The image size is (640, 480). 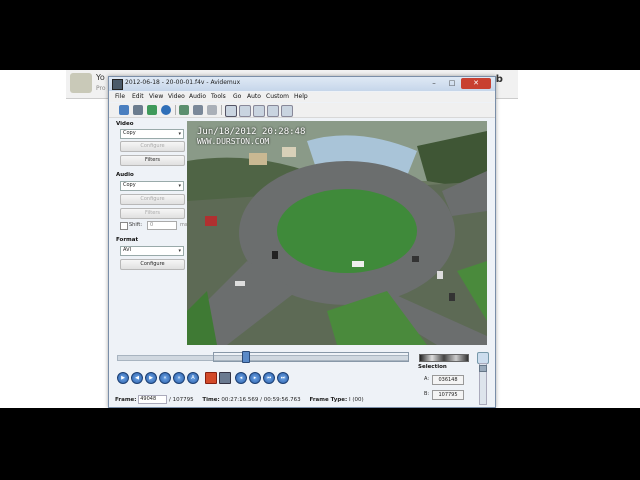 I want to click on audio-codec-select: Copy ▾, so click(x=152, y=186).